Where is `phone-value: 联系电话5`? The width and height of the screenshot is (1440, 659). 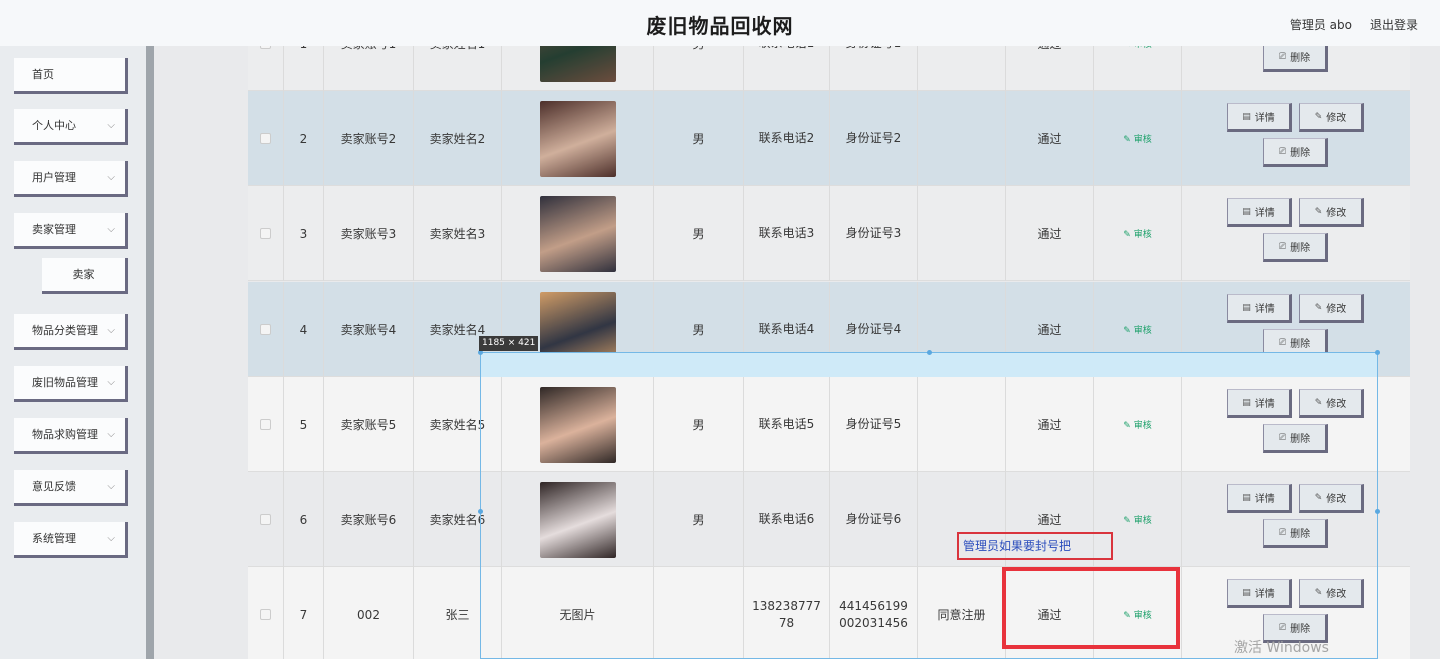
phone-value: 联系电话5 is located at coordinates (786, 424).